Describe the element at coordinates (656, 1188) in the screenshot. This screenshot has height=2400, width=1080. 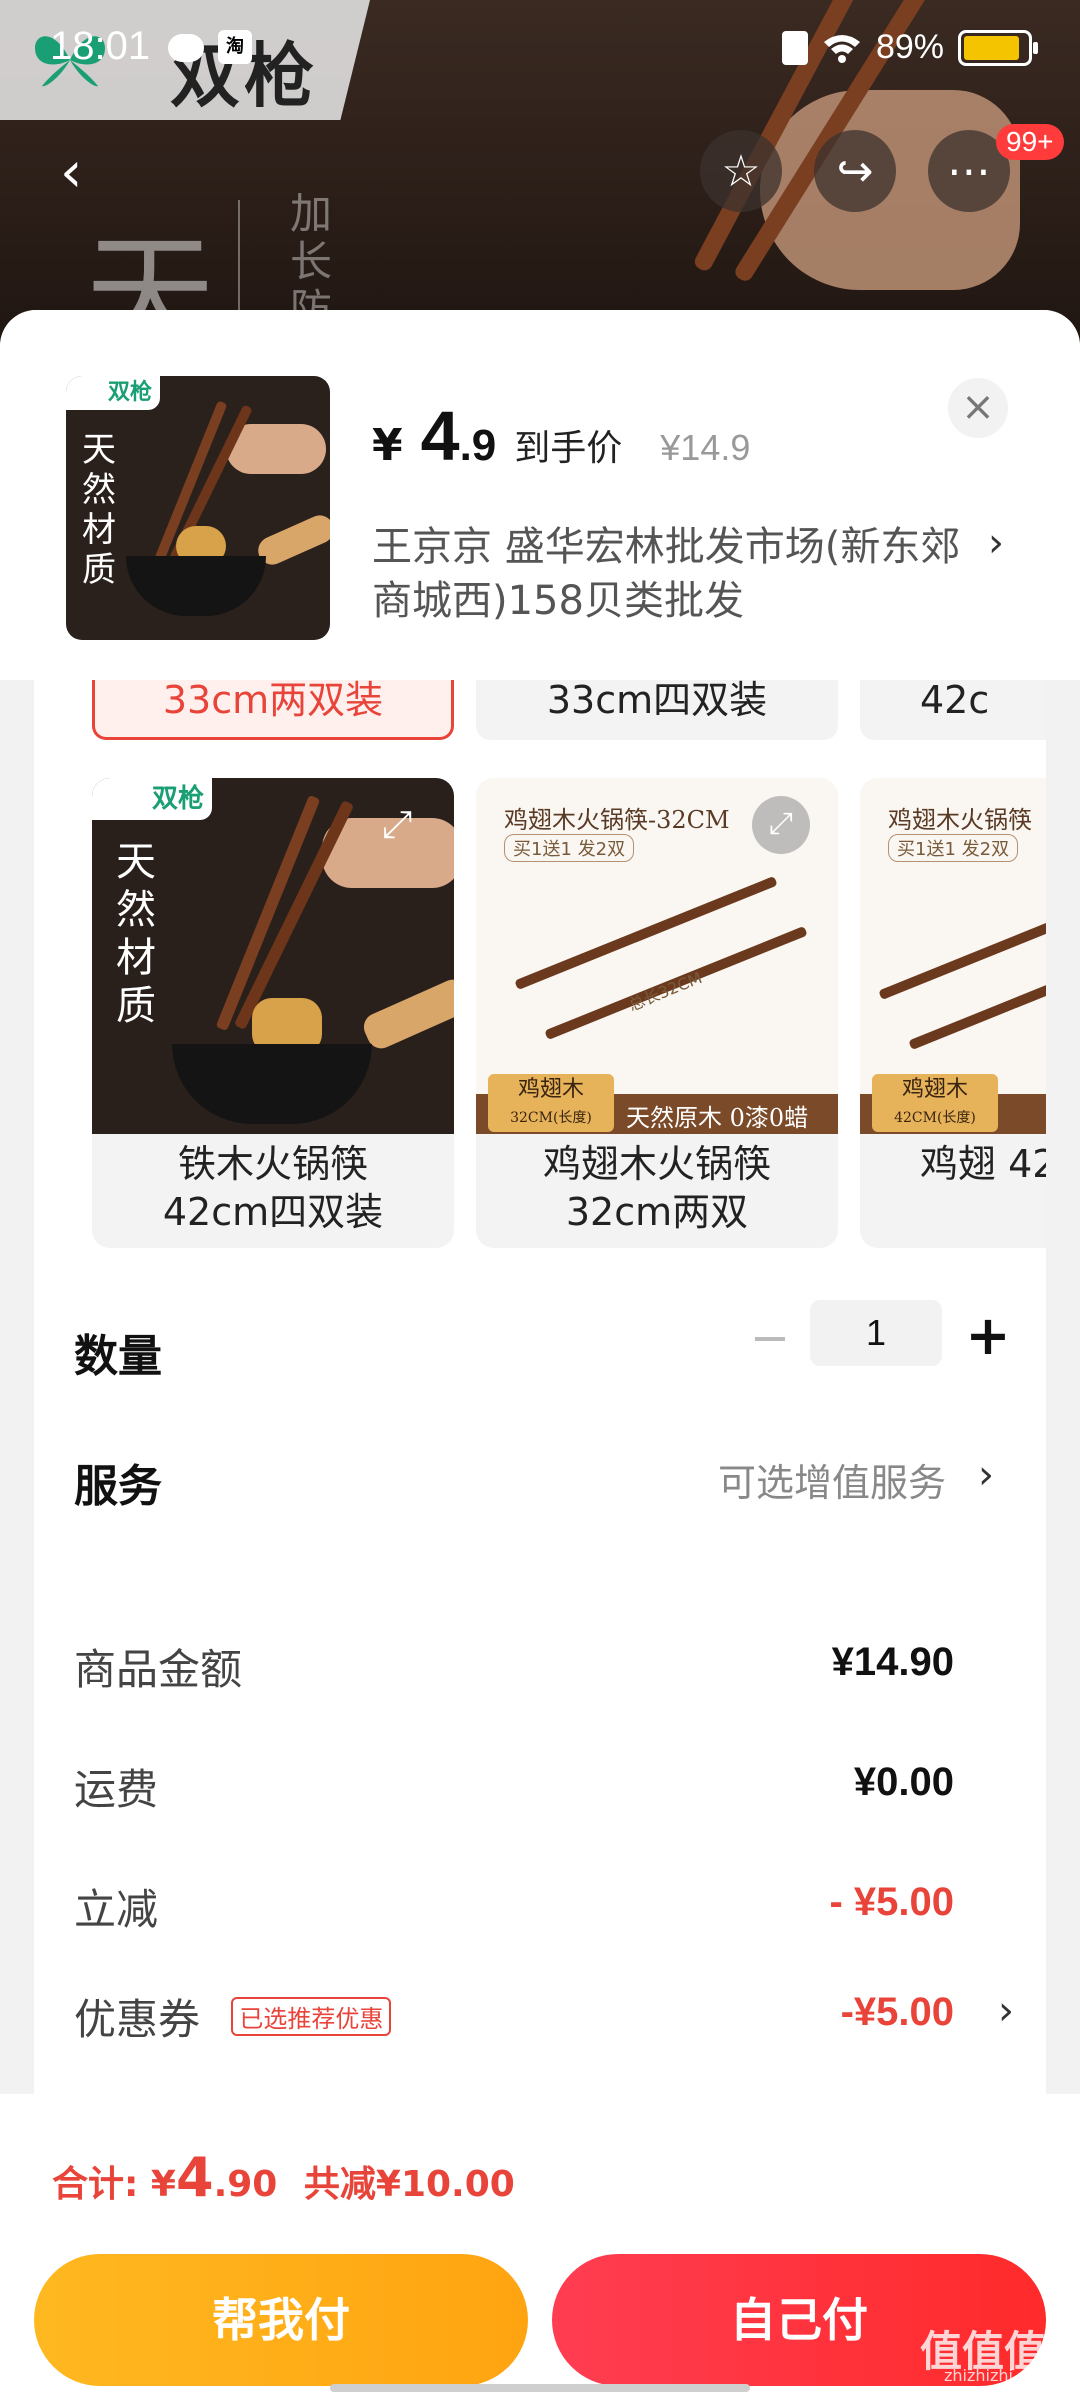
I see `variant-caption: 鸡翅木火锅筷 32cm两双` at that location.